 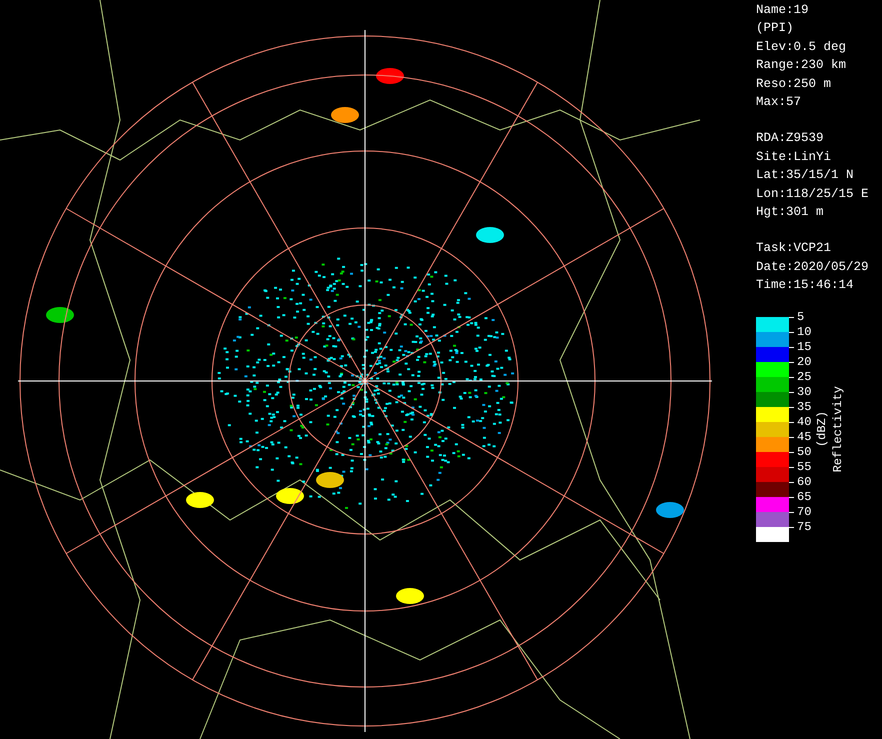 What do you see at coordinates (790, 213) in the screenshot?
I see `radar-info-text: Hgt:301 m` at bounding box center [790, 213].